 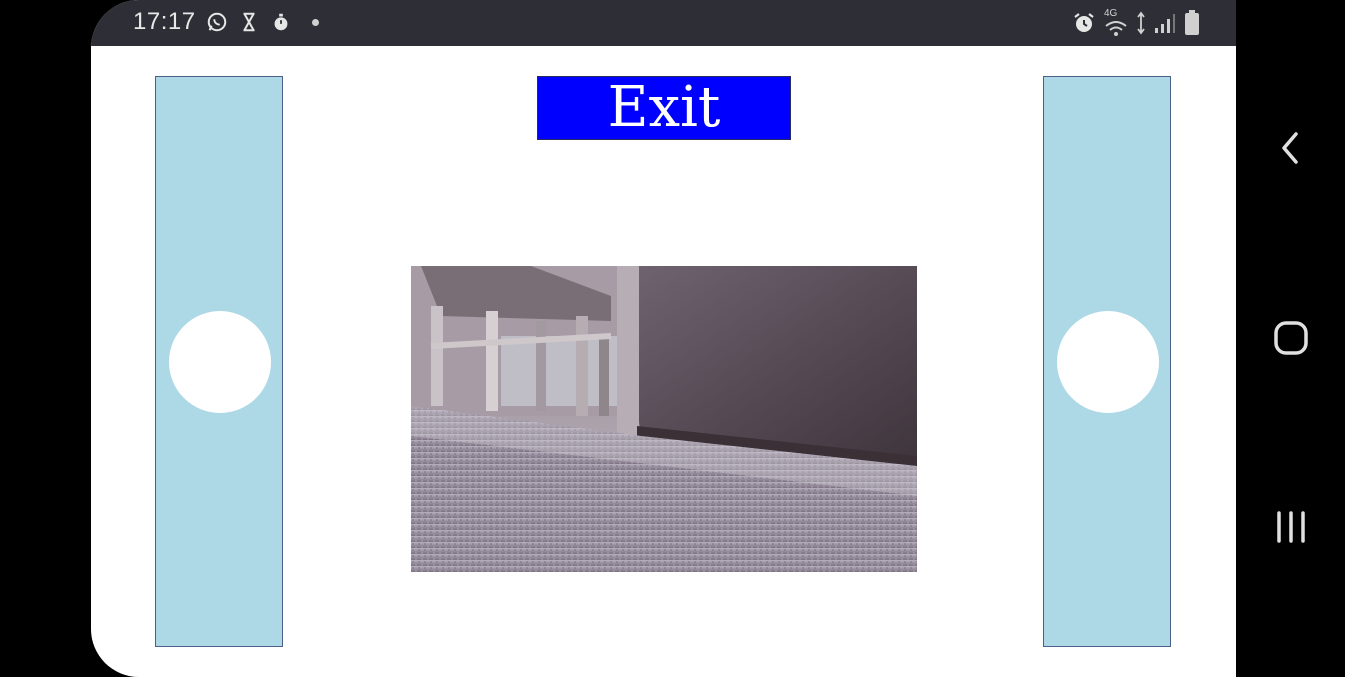 I want to click on alarm-icon, so click(x=1084, y=22).